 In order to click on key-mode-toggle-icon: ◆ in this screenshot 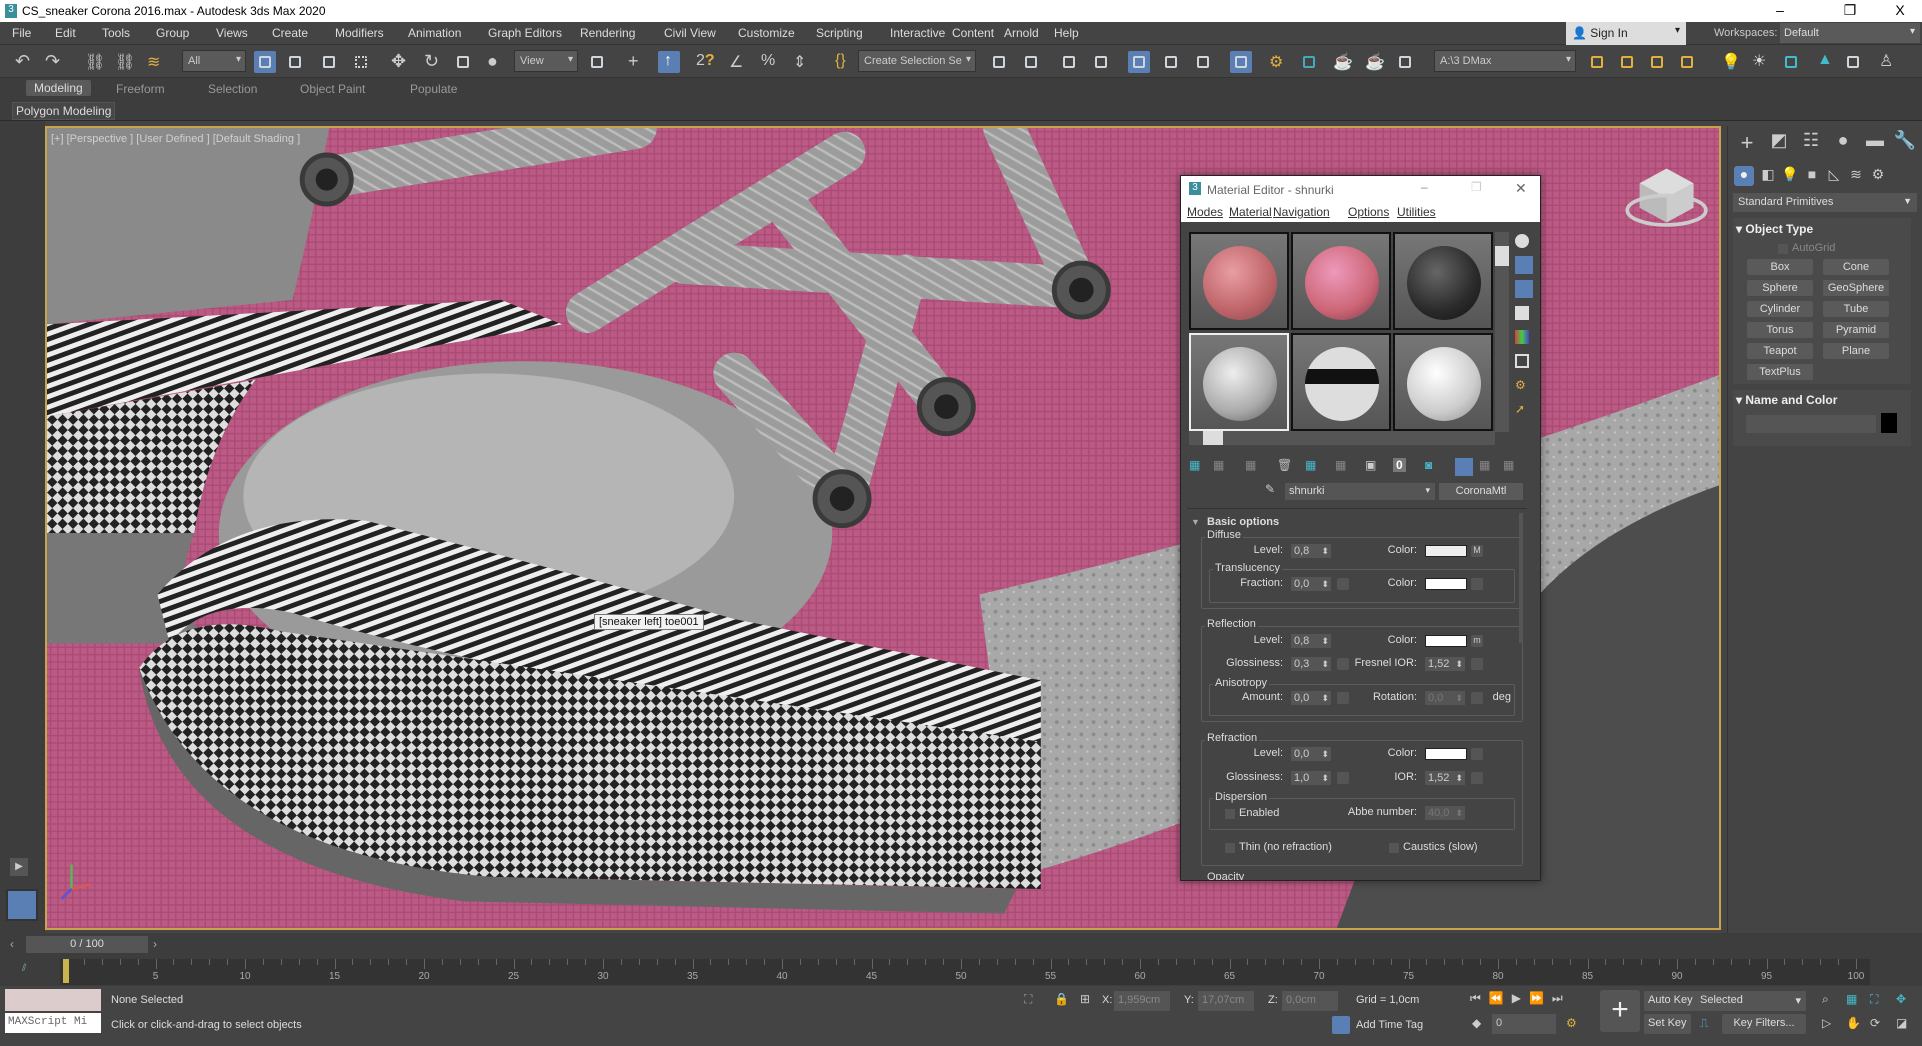, I will do `click(1476, 1023)`.